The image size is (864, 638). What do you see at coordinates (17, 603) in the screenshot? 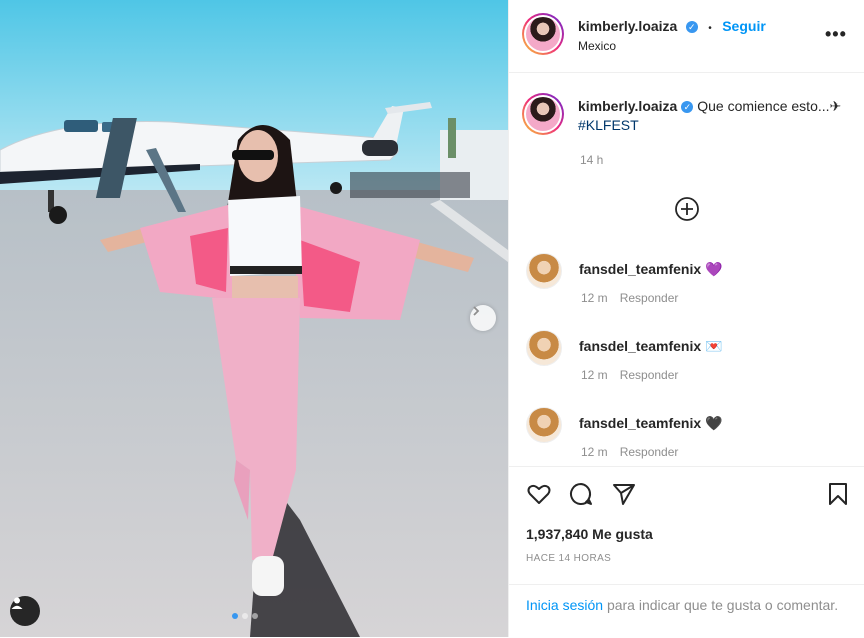
I see `user-tag-icon` at bounding box center [17, 603].